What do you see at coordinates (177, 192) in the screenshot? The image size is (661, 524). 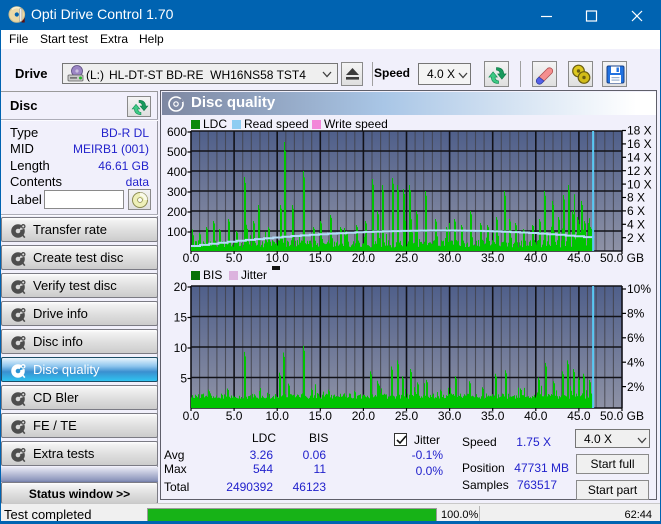 I see `svg-text: 300` at bounding box center [177, 192].